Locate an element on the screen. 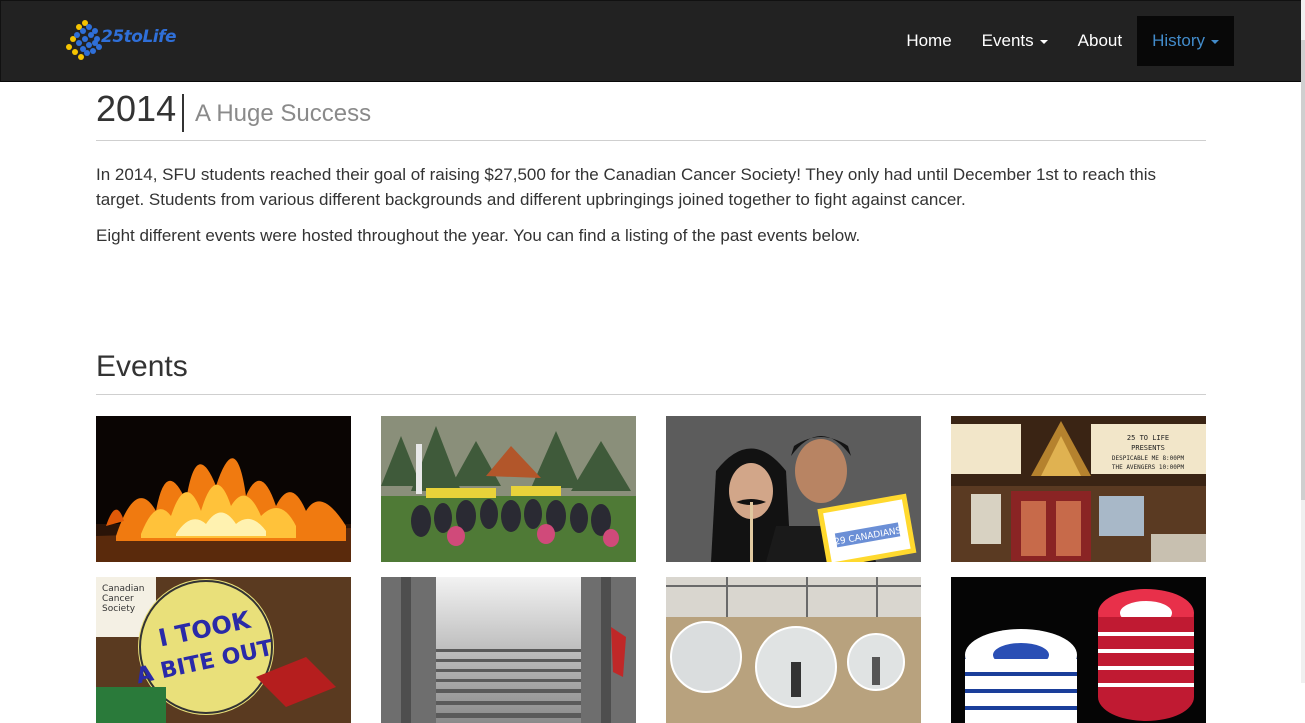 The height and width of the screenshot is (723, 1305). svg-text: Canadian is located at coordinates (123, 589).